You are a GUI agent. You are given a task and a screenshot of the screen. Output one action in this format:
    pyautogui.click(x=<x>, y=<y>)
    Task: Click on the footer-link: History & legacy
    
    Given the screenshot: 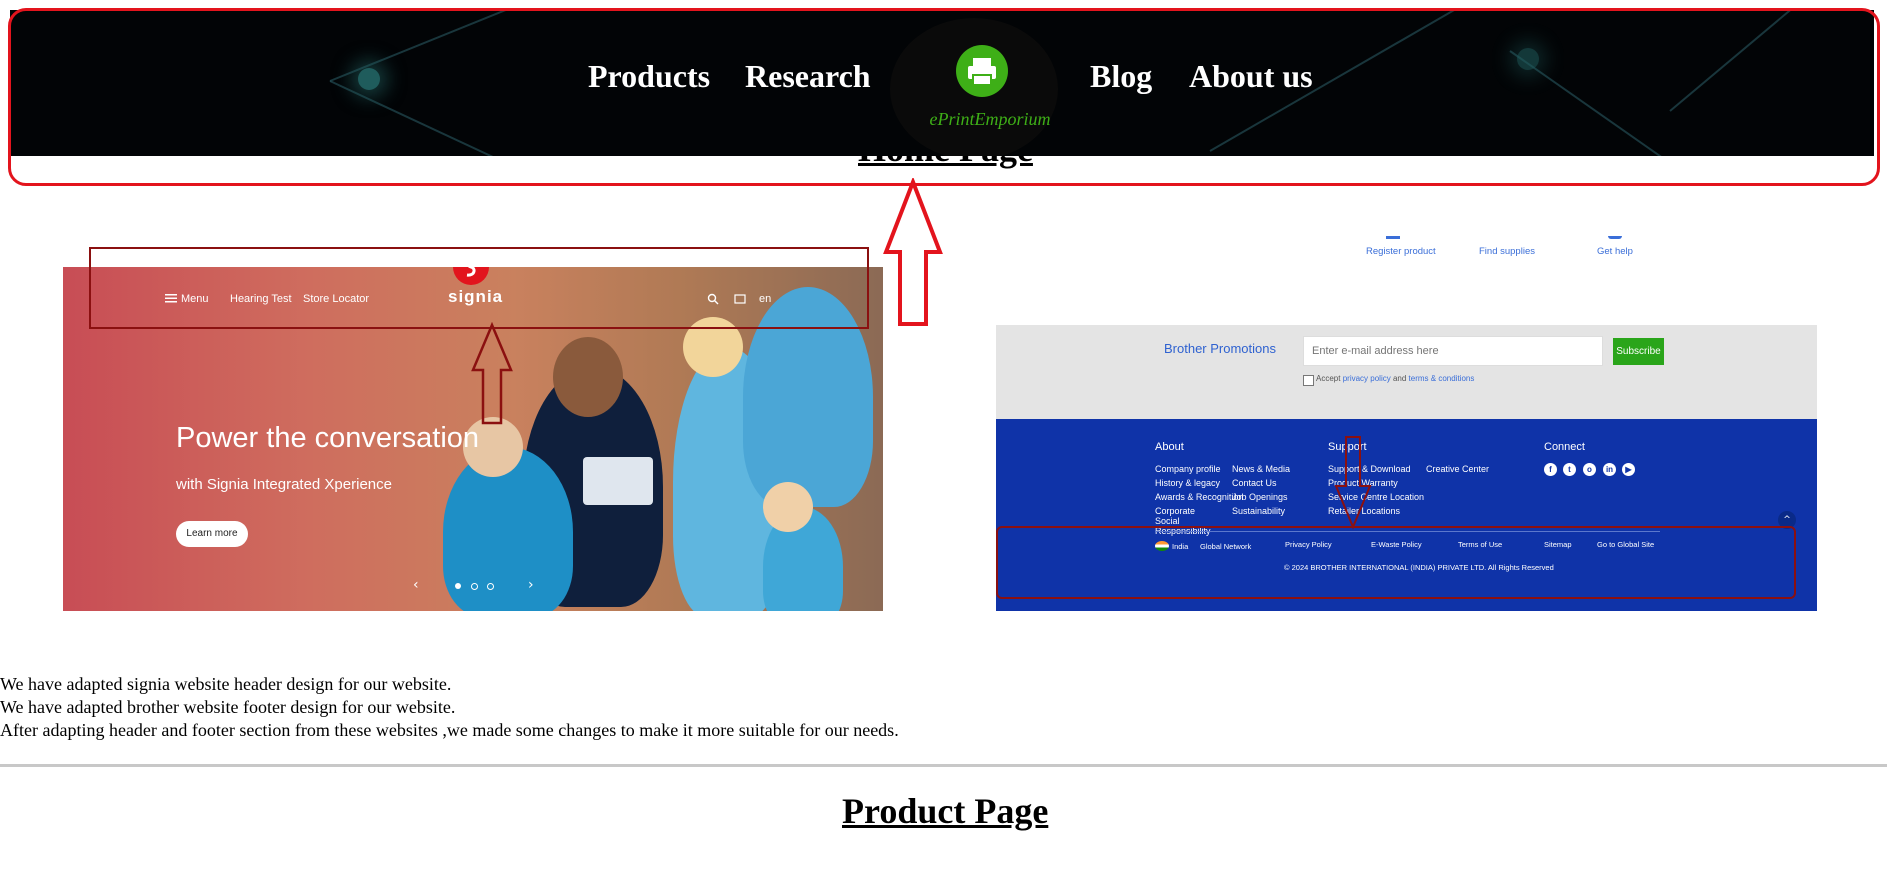 What is the action you would take?
    pyautogui.click(x=1187, y=483)
    